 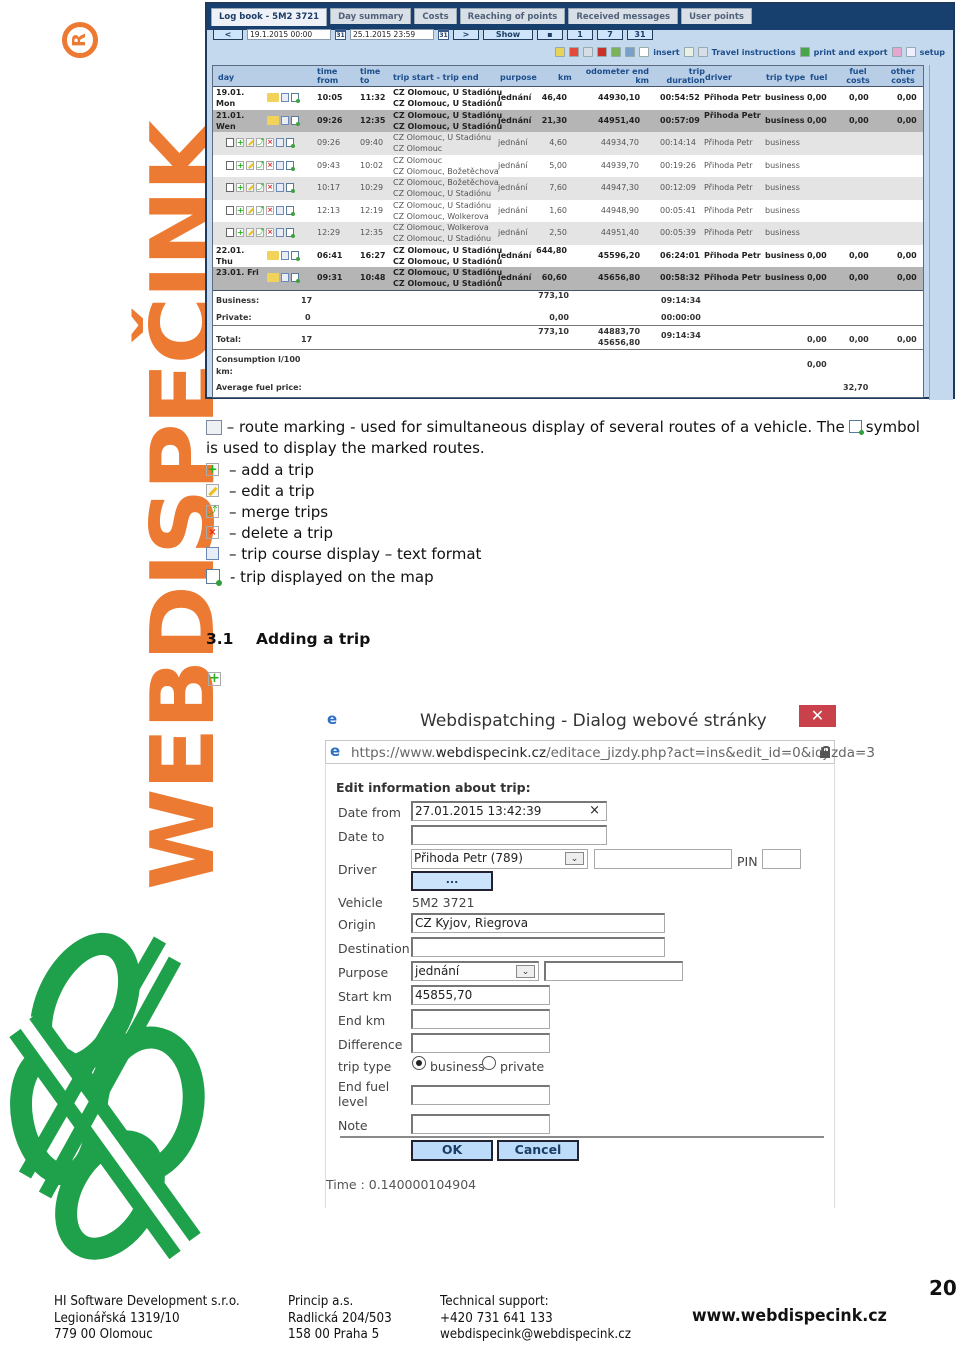 What do you see at coordinates (508, 34) in the screenshot?
I see `show-button: Show` at bounding box center [508, 34].